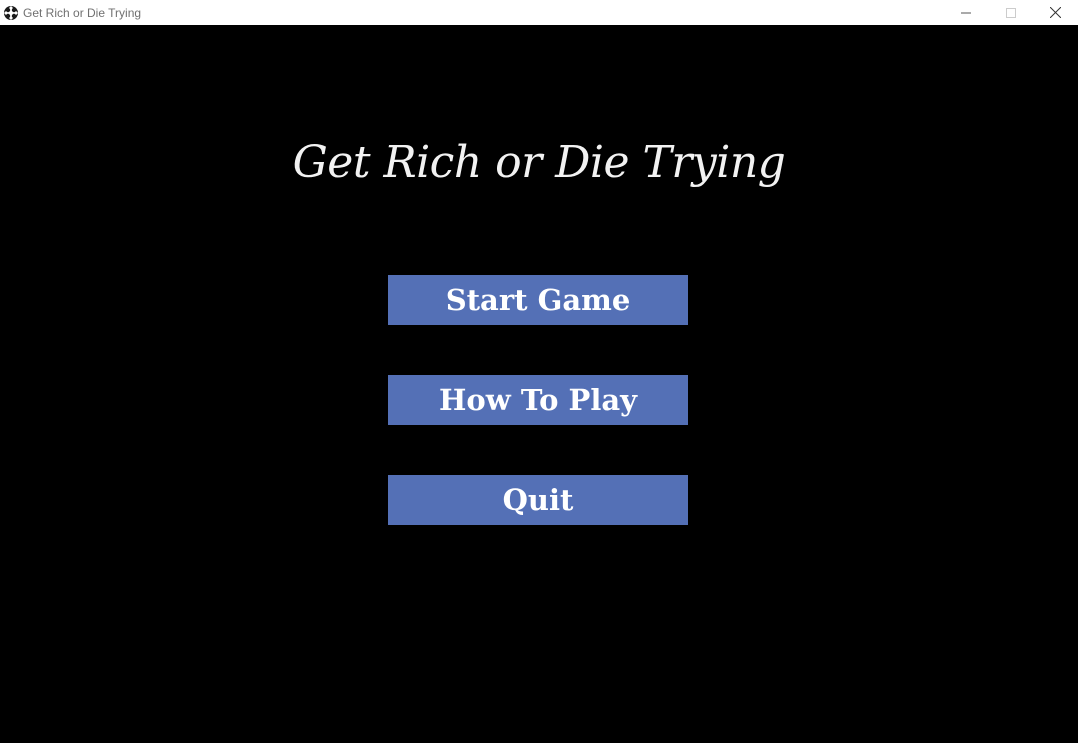 The width and height of the screenshot is (1078, 743). What do you see at coordinates (538, 400) in the screenshot?
I see `how-to-play-button: How To Play` at bounding box center [538, 400].